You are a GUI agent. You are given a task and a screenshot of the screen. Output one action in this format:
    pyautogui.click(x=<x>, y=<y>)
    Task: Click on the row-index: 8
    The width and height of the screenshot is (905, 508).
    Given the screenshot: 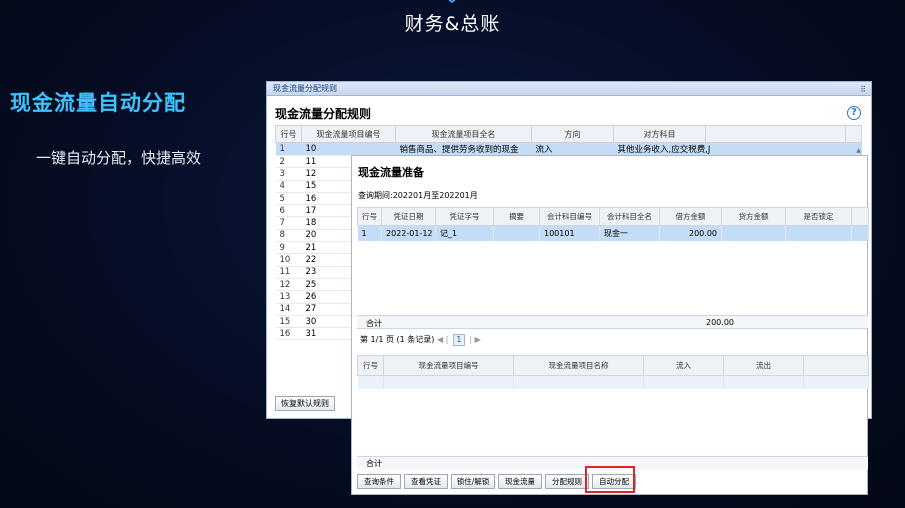 What is the action you would take?
    pyautogui.click(x=288, y=236)
    